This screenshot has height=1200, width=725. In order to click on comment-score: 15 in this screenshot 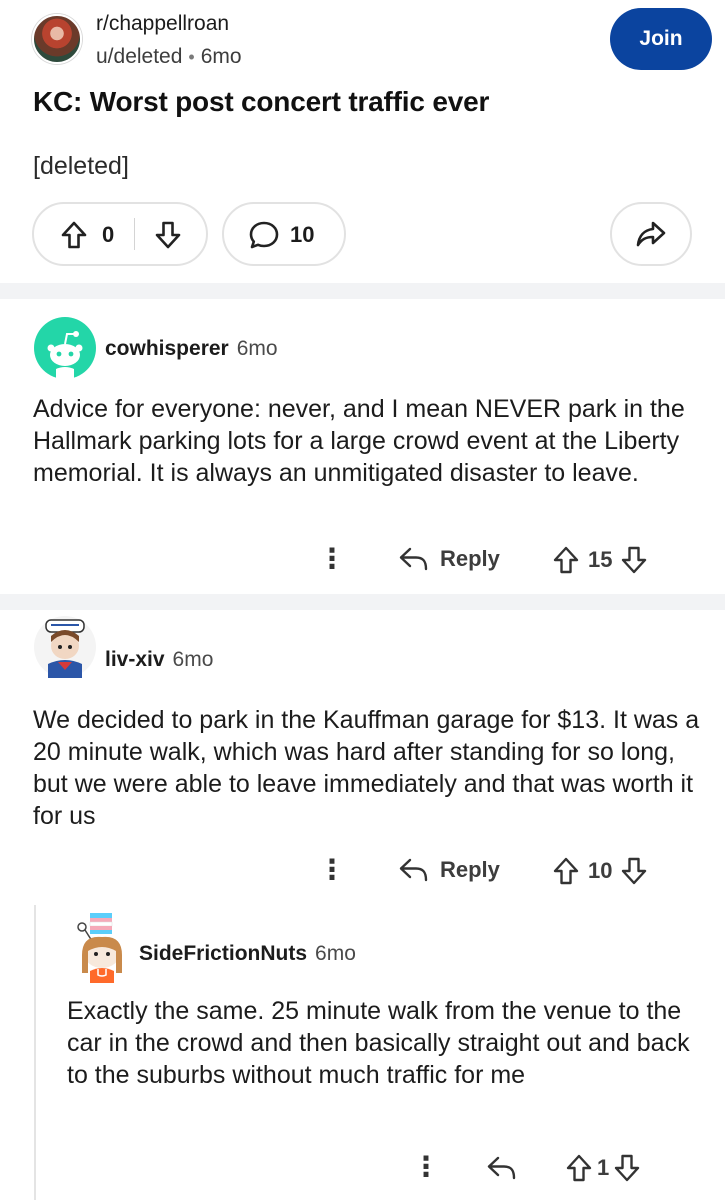, I will do `click(600, 559)`.